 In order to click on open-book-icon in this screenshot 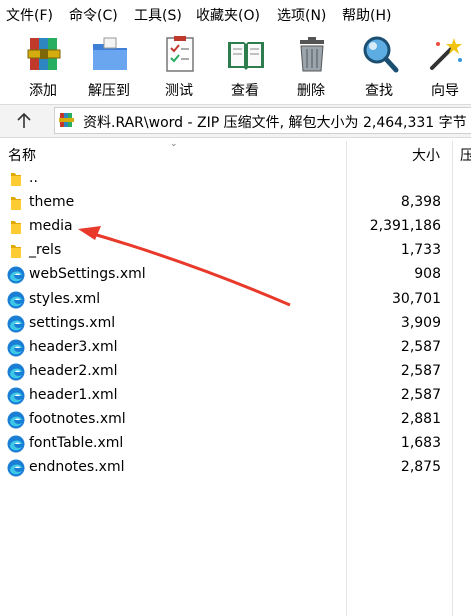, I will do `click(246, 56)`.